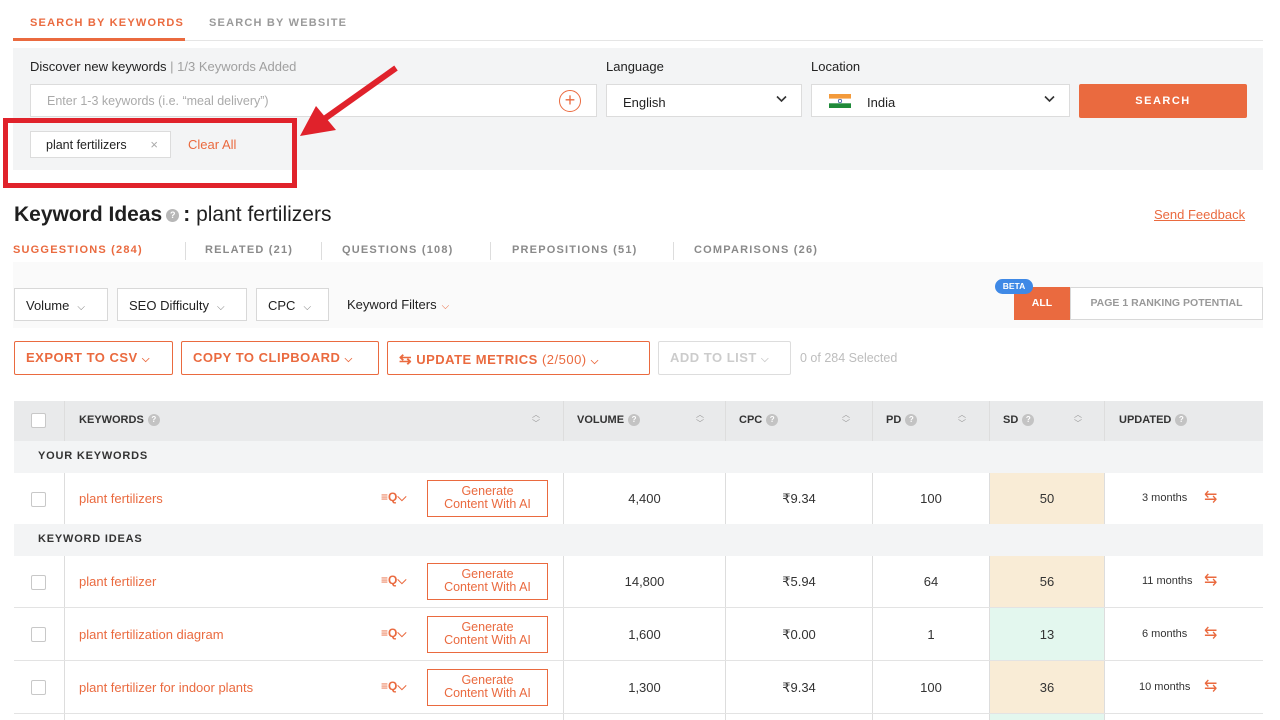 The image size is (1280, 720). Describe the element at coordinates (151, 634) in the screenshot. I see `keyword-link: plant fertilization diagram` at that location.